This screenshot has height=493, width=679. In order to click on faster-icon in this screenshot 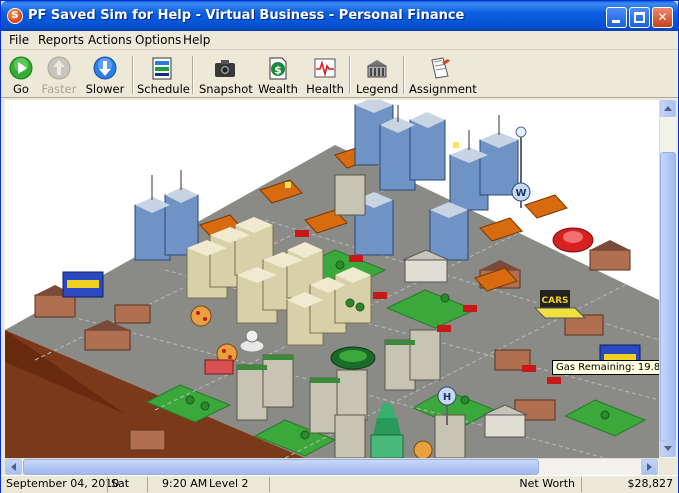, I will do `click(59, 68)`.